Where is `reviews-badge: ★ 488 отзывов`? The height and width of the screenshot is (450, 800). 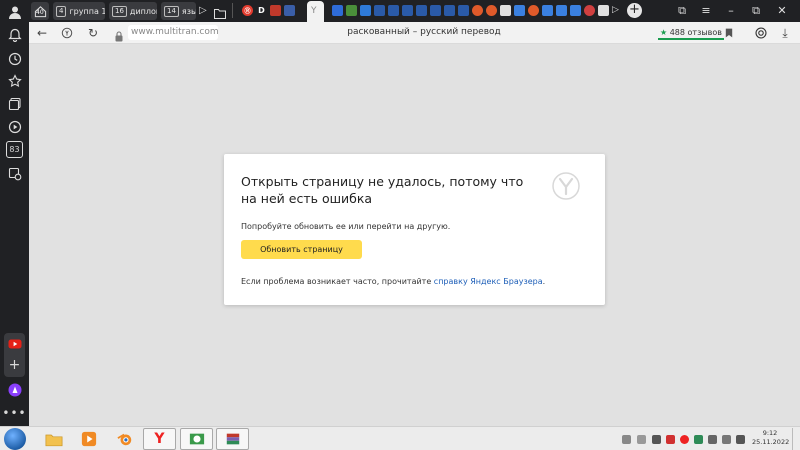
reviews-badge: ★ 488 отзывов is located at coordinates (691, 33).